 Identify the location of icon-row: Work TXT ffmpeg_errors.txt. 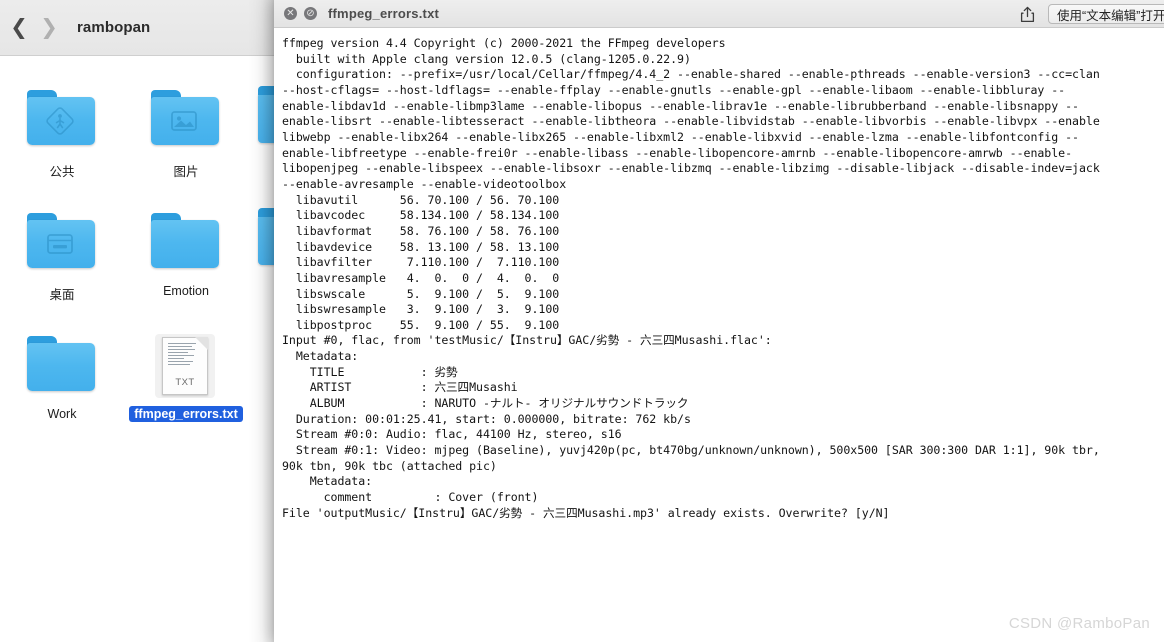
(137, 372).